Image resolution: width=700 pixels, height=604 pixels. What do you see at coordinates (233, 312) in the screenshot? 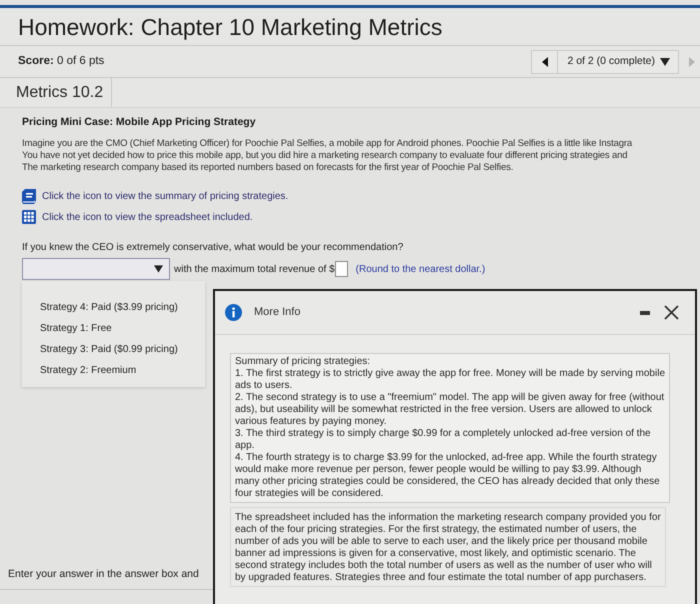
I see `info-icon` at bounding box center [233, 312].